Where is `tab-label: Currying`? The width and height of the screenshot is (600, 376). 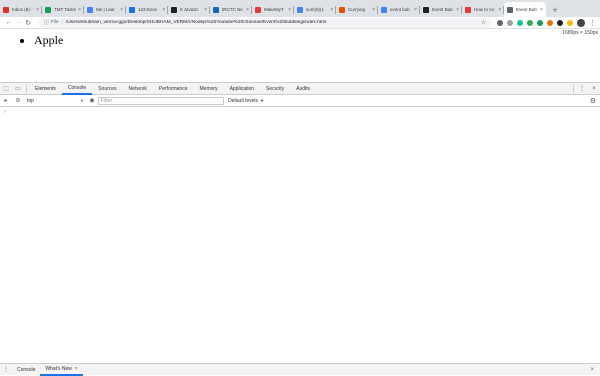 tab-label: Currying is located at coordinates (357, 9).